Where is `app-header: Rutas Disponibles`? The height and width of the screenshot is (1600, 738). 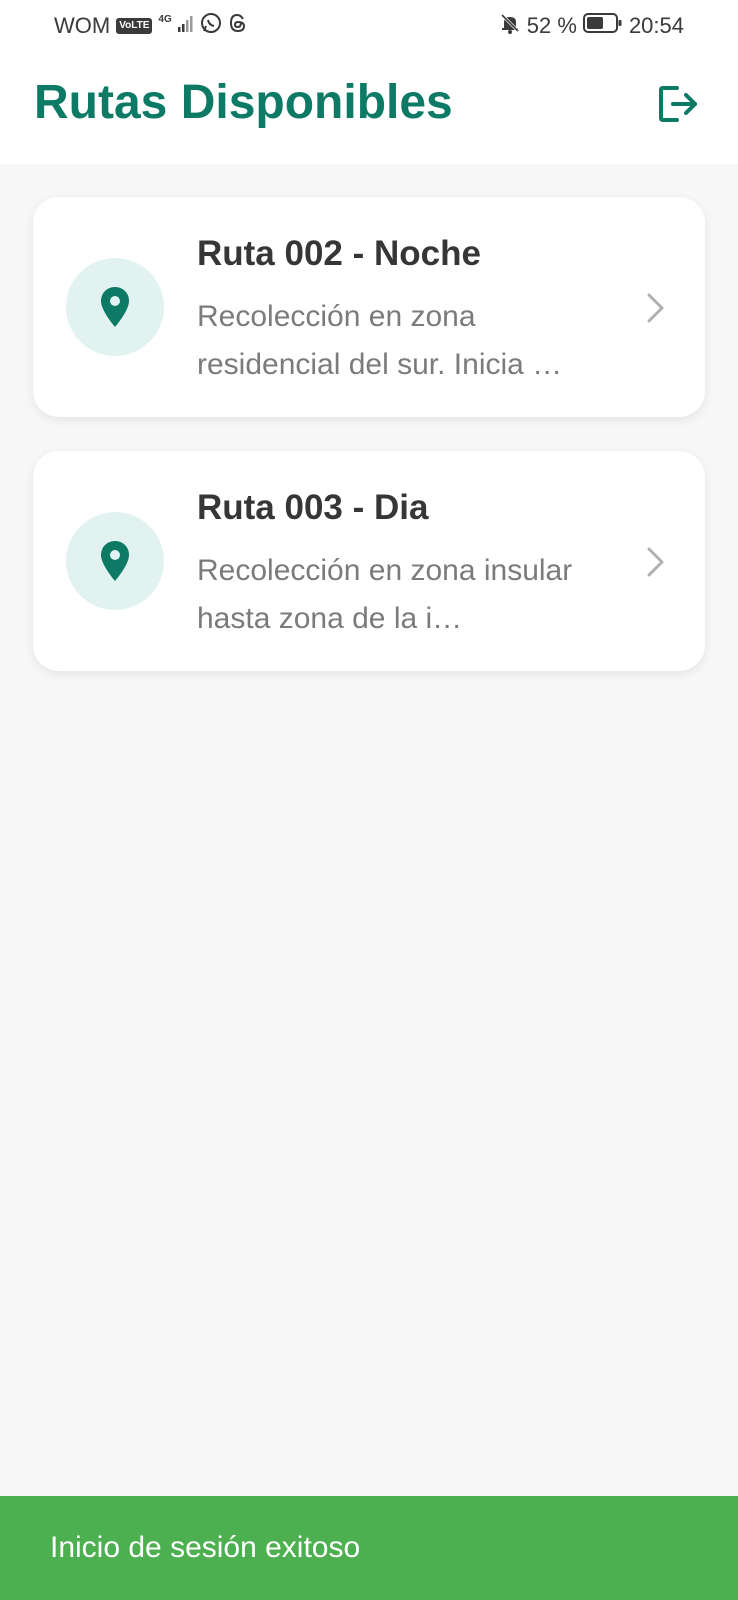 app-header: Rutas Disponibles is located at coordinates (369, 108).